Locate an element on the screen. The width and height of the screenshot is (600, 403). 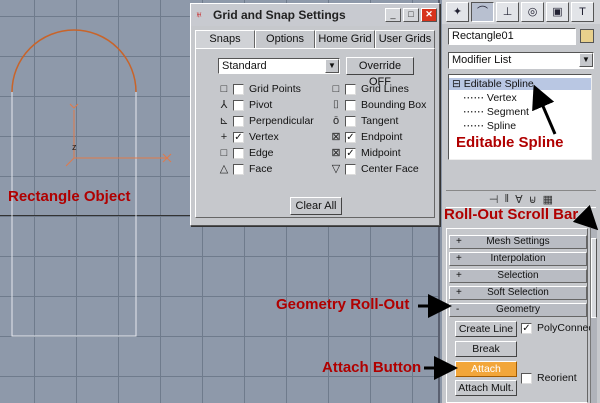
axis-label-z: z is located at coordinates (74, 147).